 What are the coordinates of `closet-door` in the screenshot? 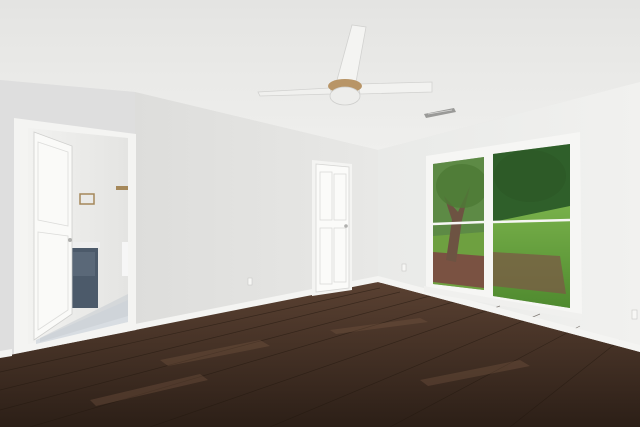 It's located at (332, 228).